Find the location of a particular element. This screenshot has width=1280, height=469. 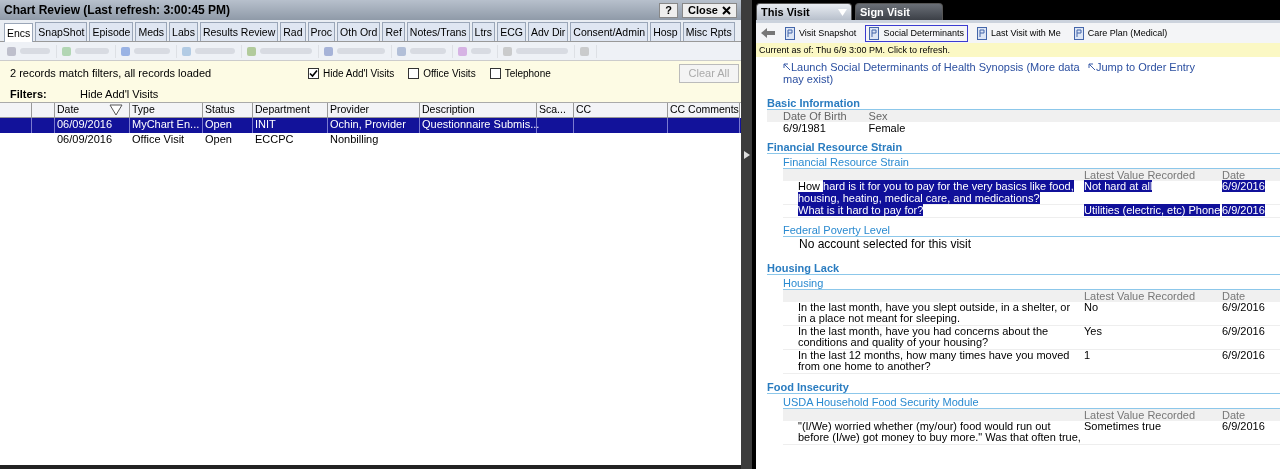

column-header: Provider is located at coordinates (374, 110).